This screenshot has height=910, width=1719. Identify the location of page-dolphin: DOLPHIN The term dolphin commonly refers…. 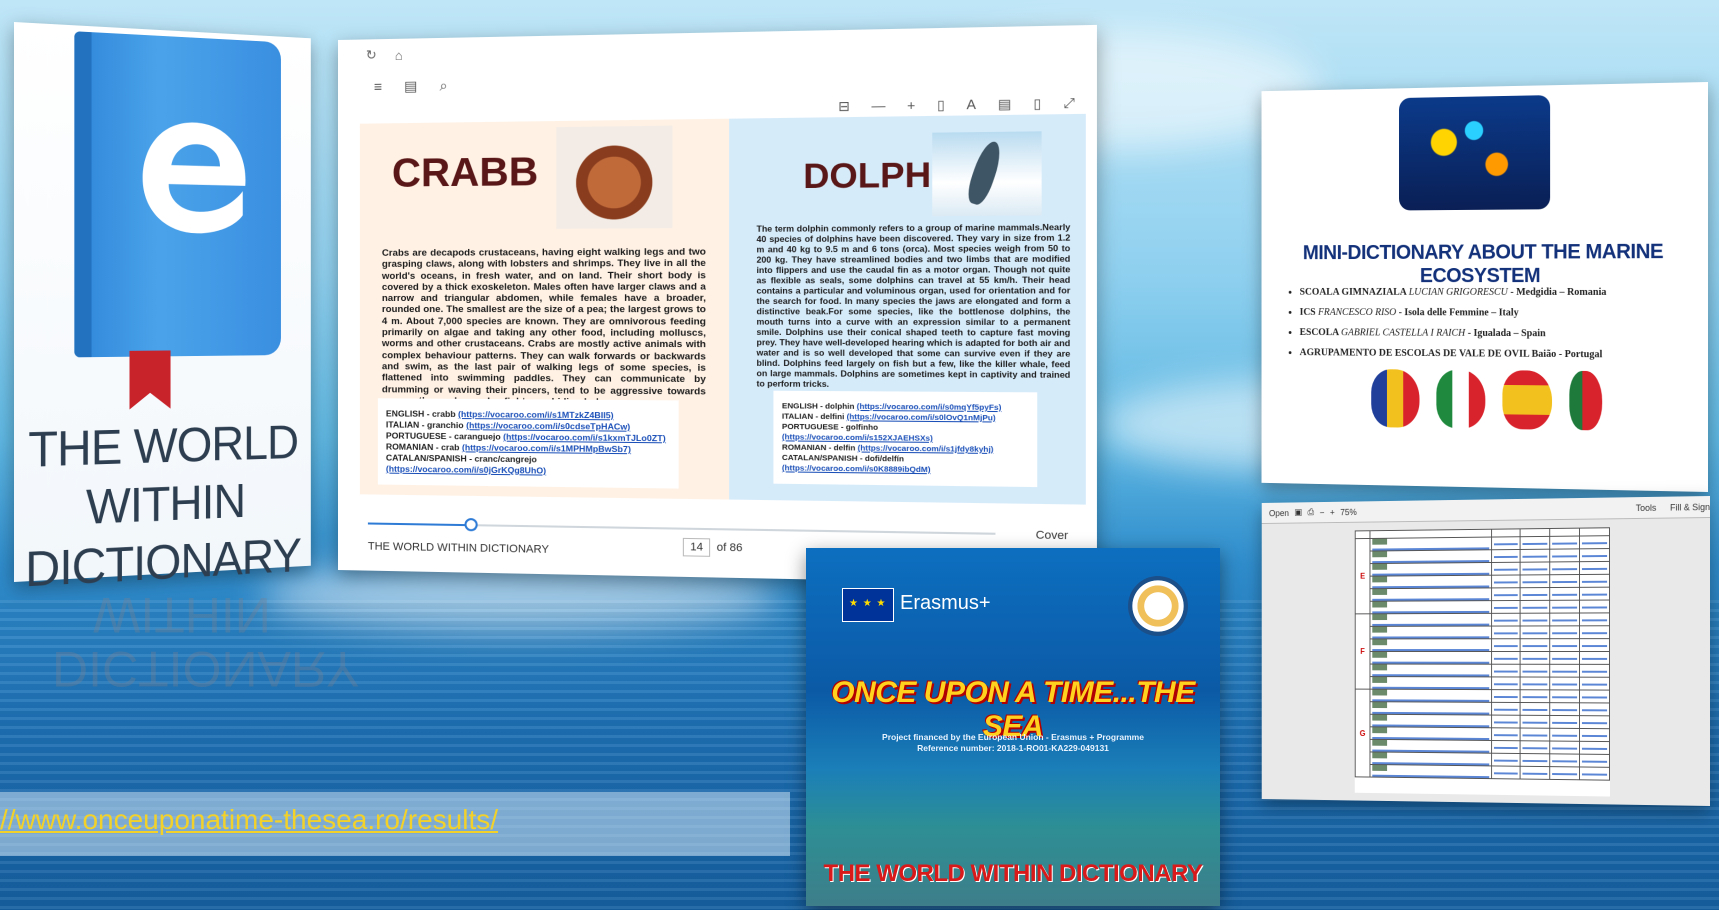
(907, 309).